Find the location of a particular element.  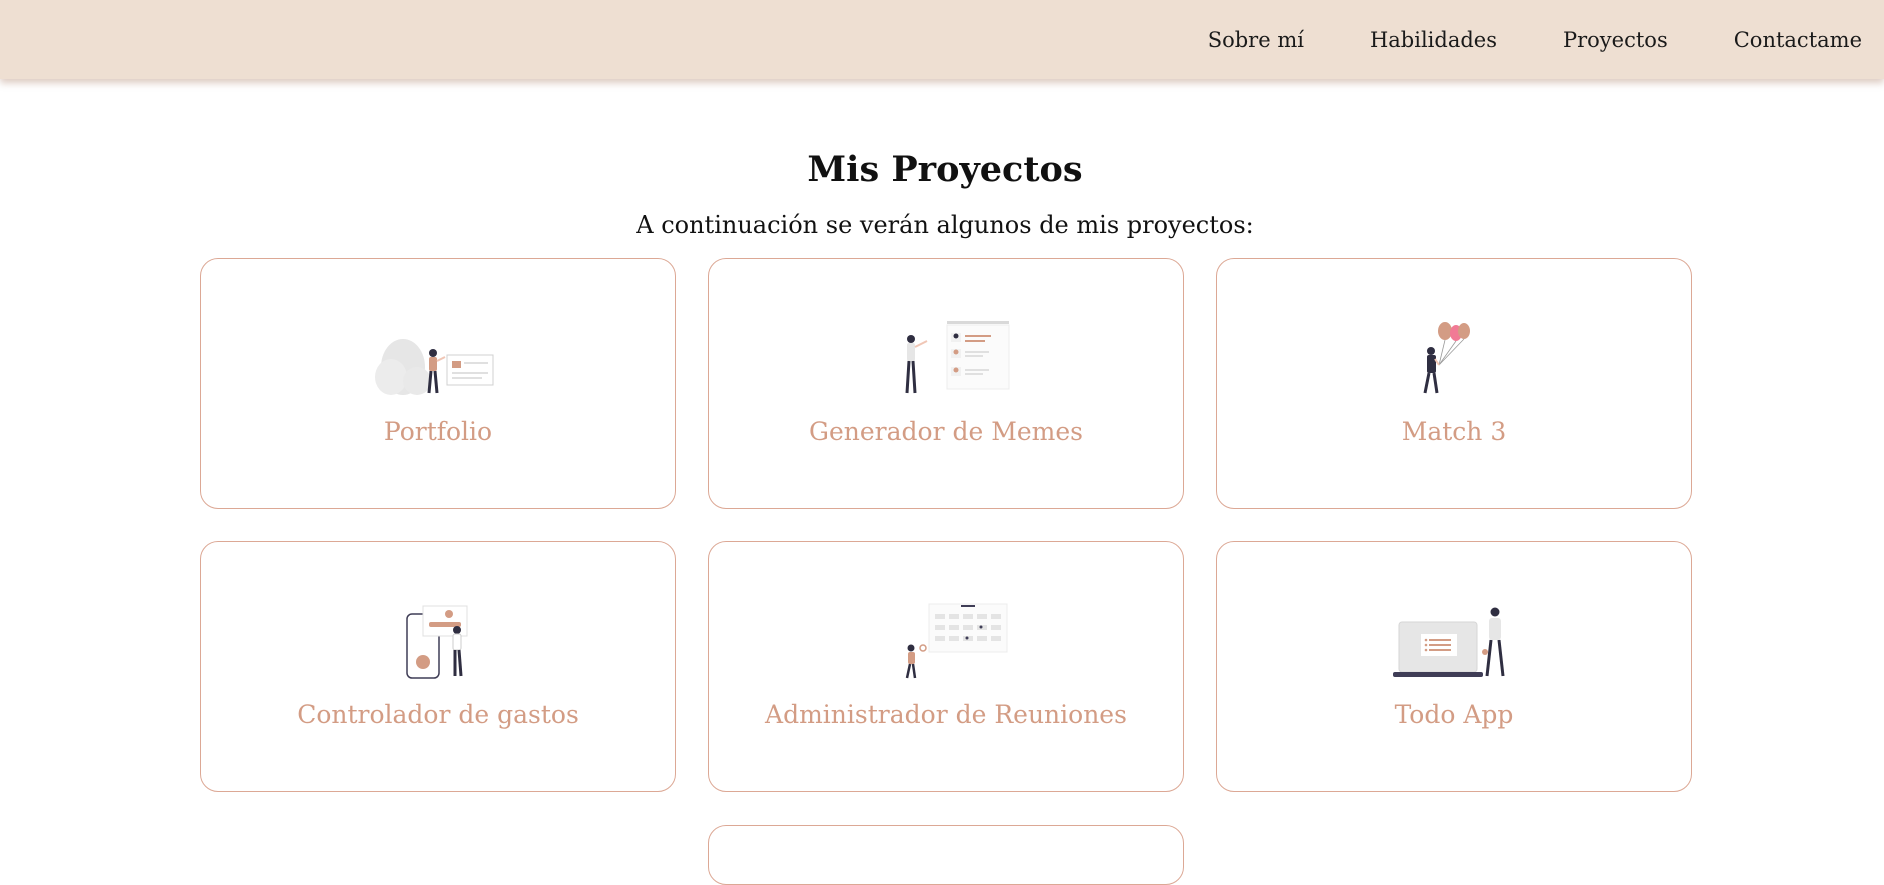

meme-generator-illustration-icon is located at coordinates (957, 357).